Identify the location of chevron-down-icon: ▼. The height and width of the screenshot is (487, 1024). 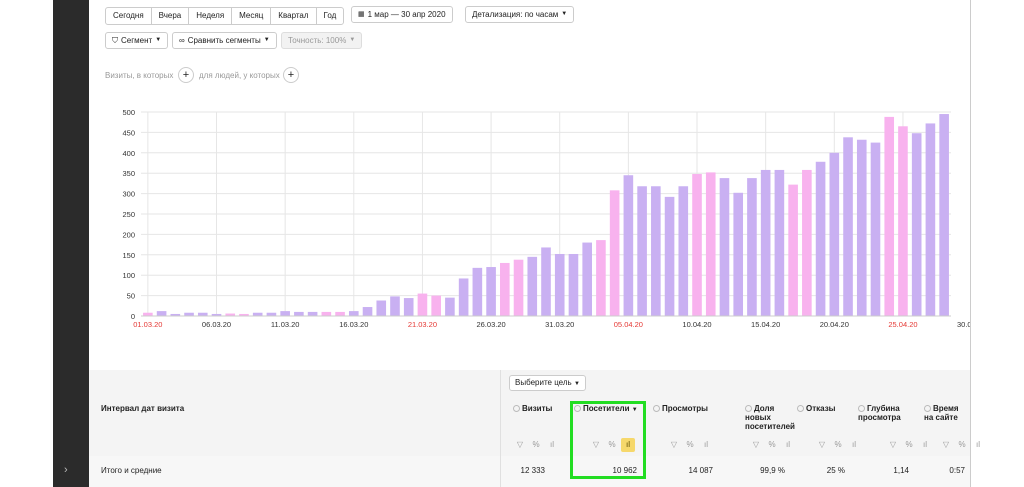
(576, 384).